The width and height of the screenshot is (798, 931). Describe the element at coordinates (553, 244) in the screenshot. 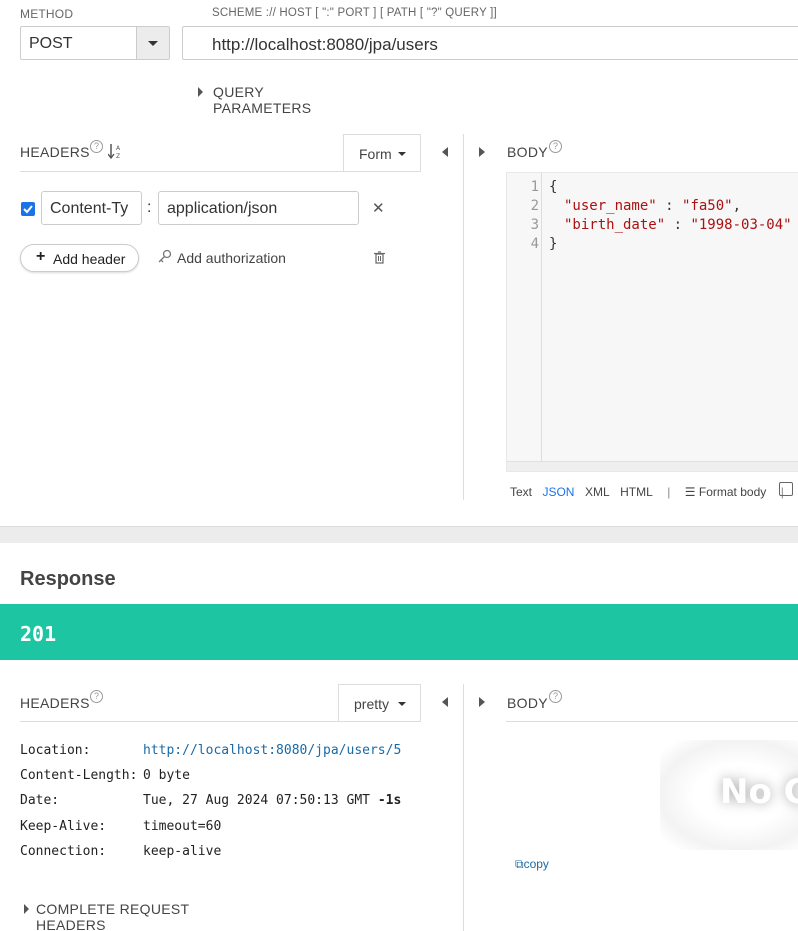

I see `code-line: }` at that location.